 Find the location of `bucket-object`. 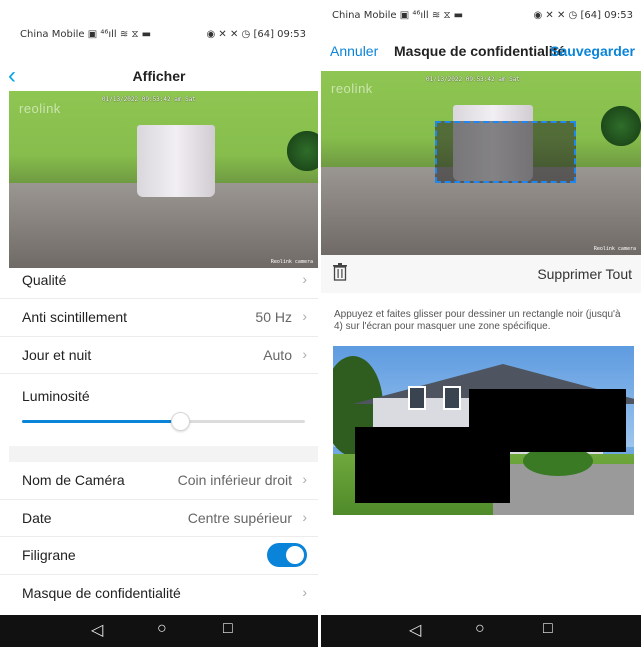

bucket-object is located at coordinates (176, 161).